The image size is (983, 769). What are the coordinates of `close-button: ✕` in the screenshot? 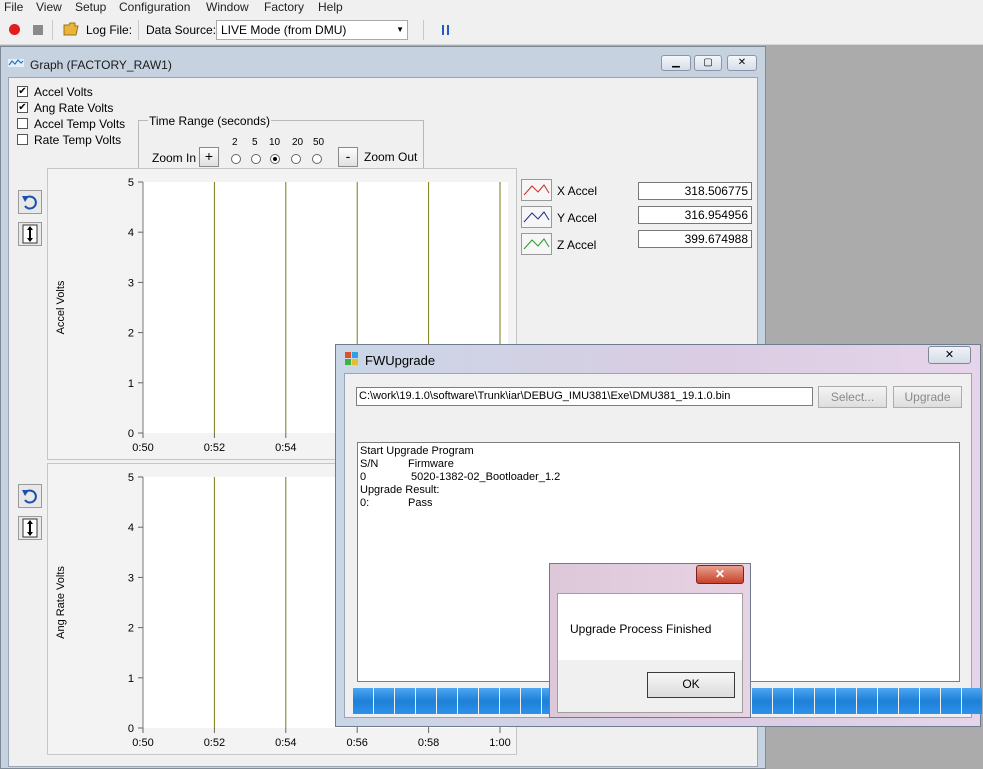 It's located at (742, 63).